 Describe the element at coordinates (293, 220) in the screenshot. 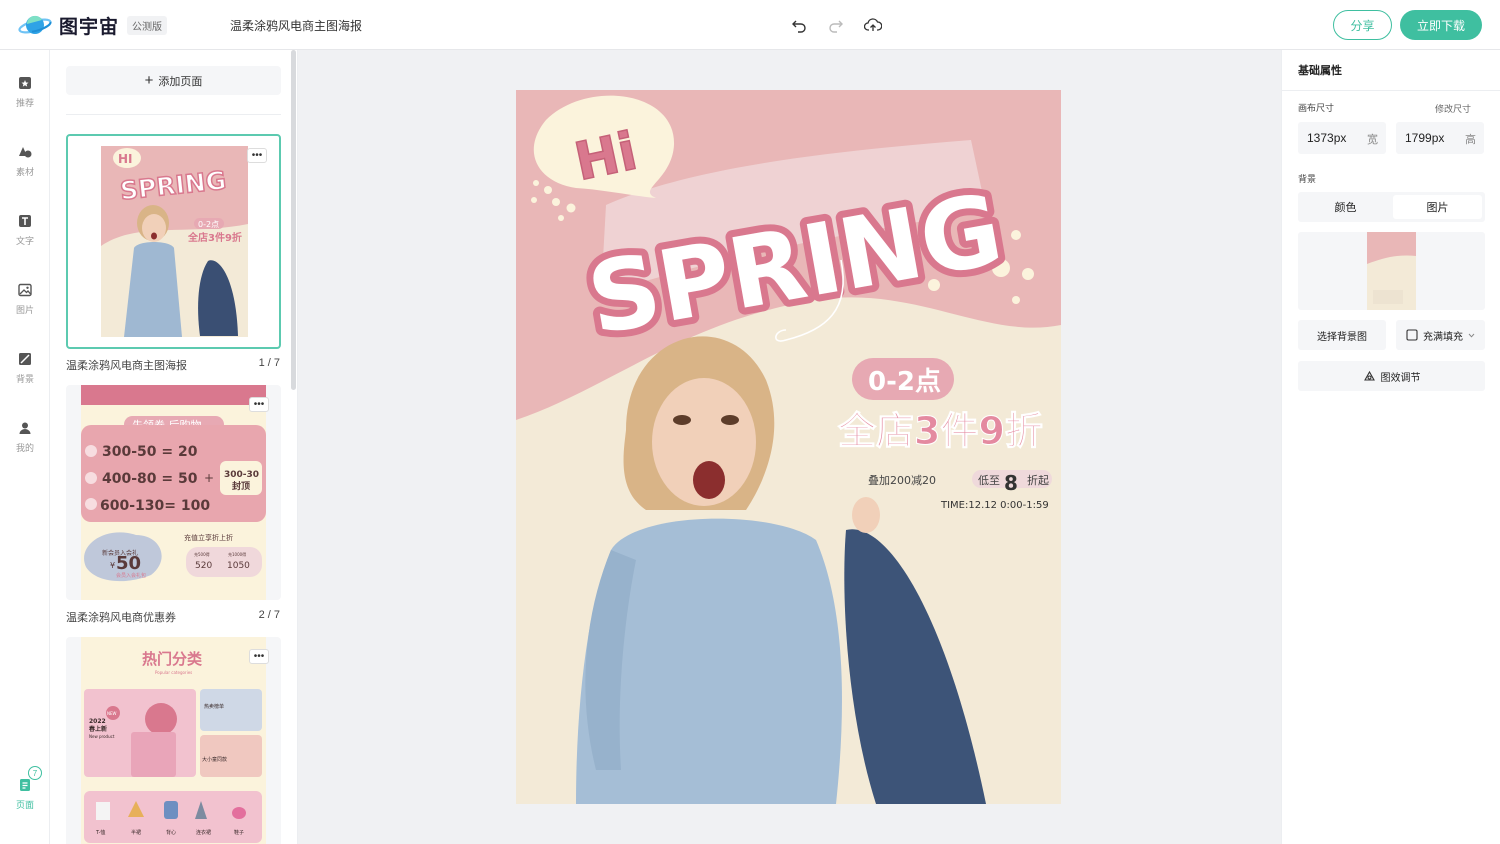

I see `pages-scrollbar` at that location.